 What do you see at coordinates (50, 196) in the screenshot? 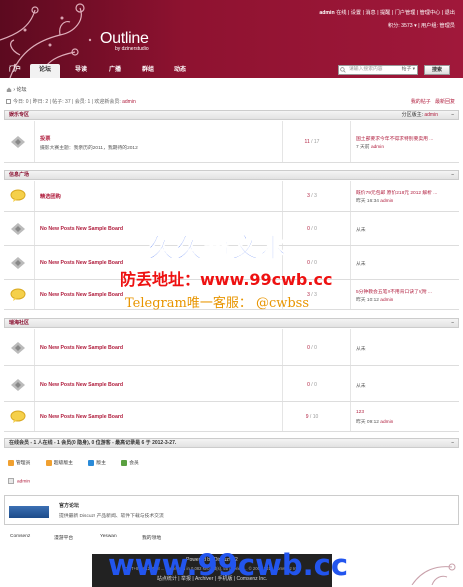
I see `forum-name-link: 精选团购` at bounding box center [50, 196].